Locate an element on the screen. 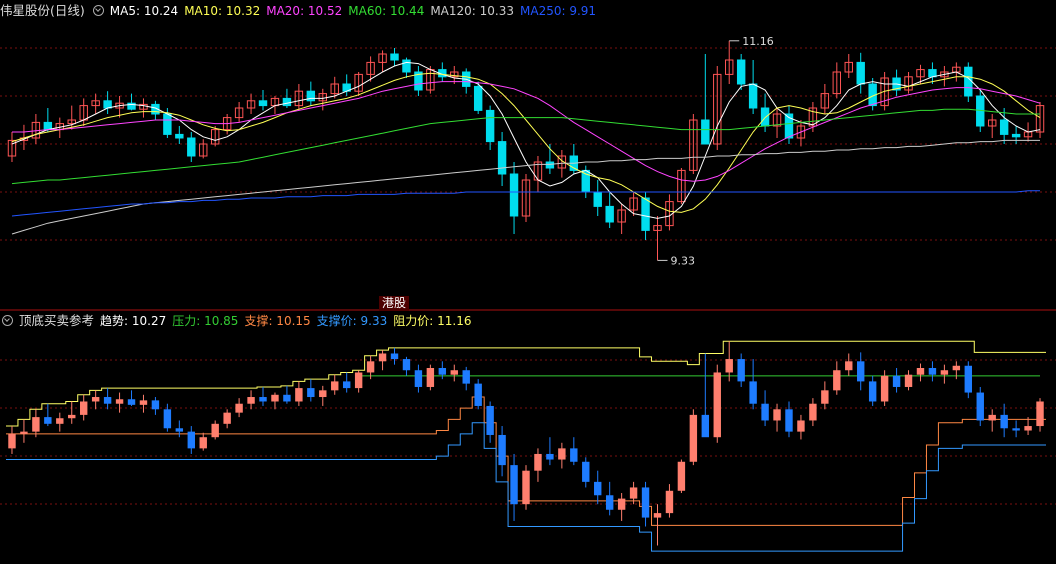 The width and height of the screenshot is (1056, 564). support-label: 支撑: 10.15 is located at coordinates (277, 321).